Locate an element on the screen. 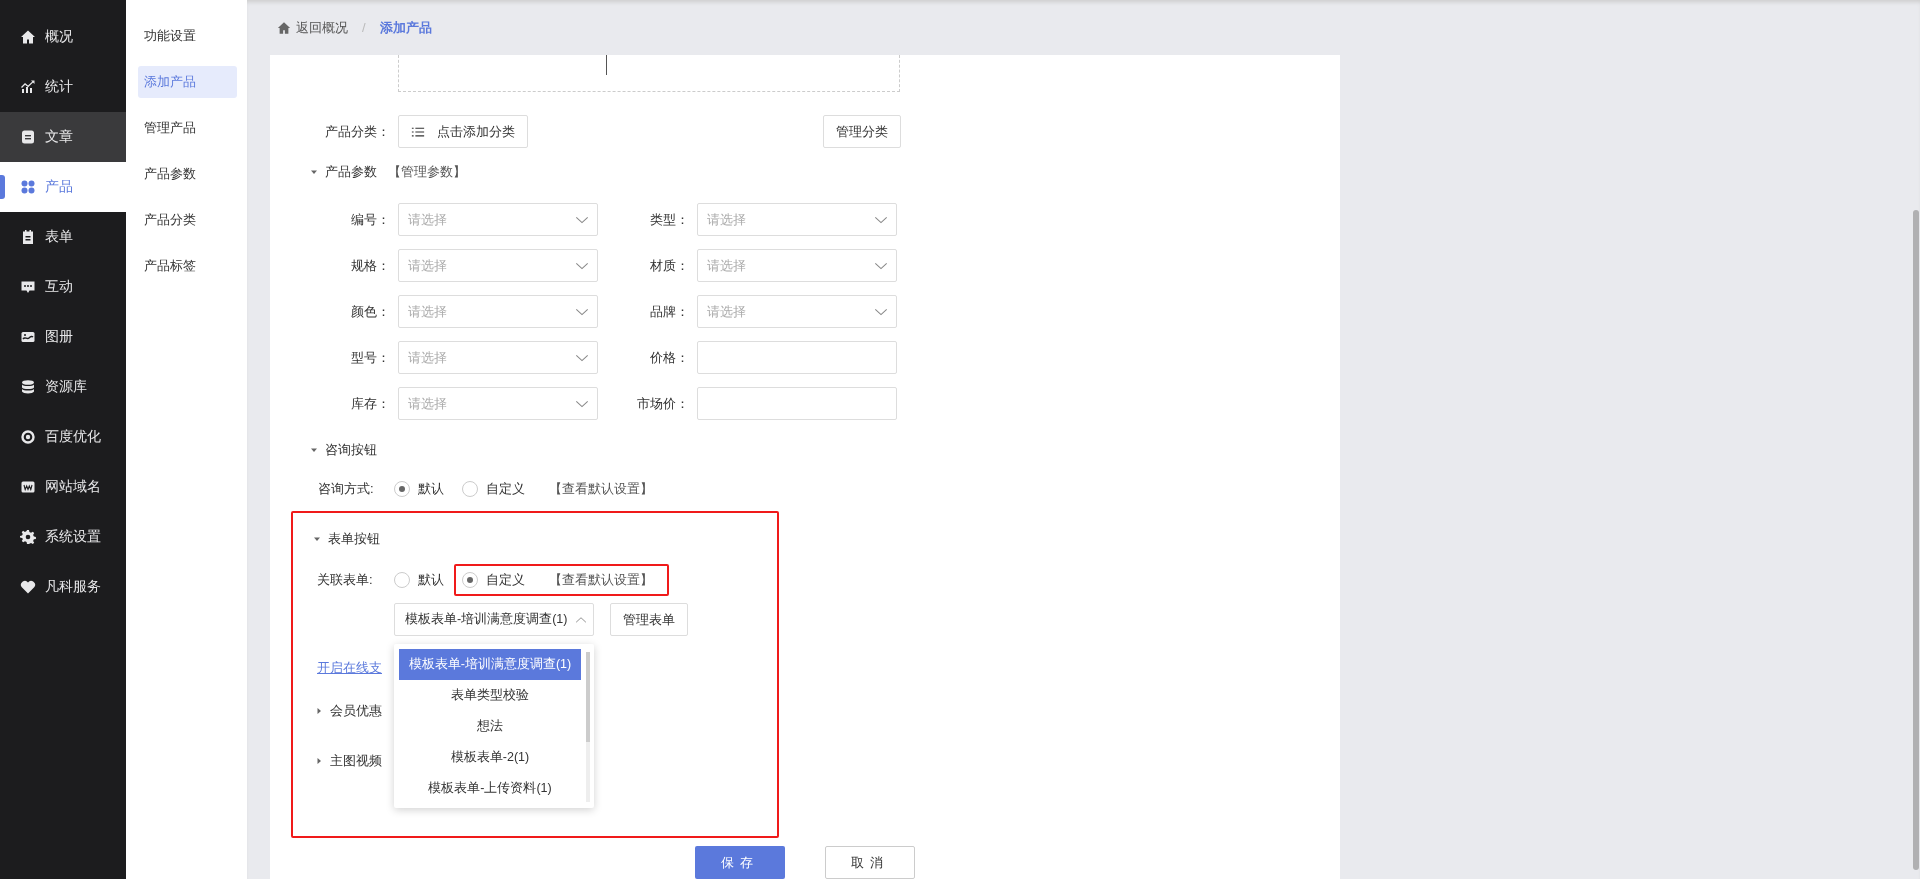 Image resolution: width=1920 pixels, height=879 pixels. settings-icon is located at coordinates (28, 537).